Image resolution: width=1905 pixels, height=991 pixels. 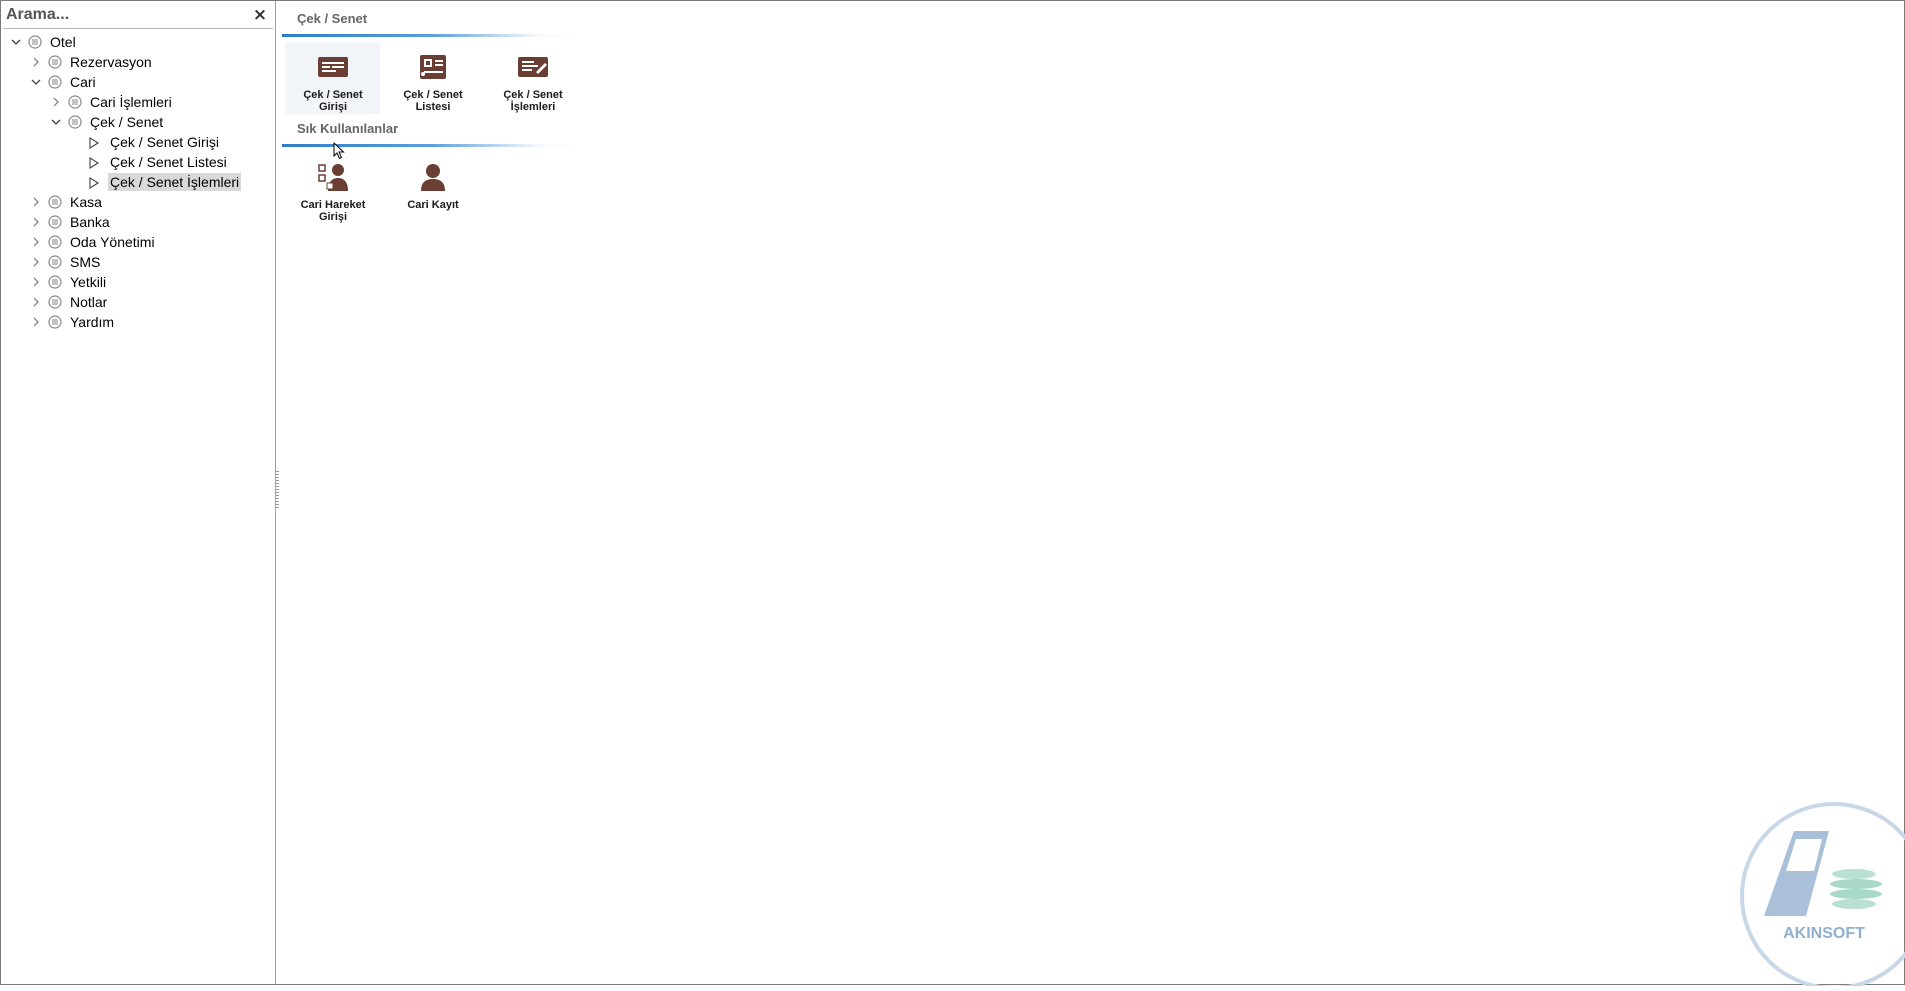 I want to click on tree-item-label: Notlar, so click(x=89, y=302).